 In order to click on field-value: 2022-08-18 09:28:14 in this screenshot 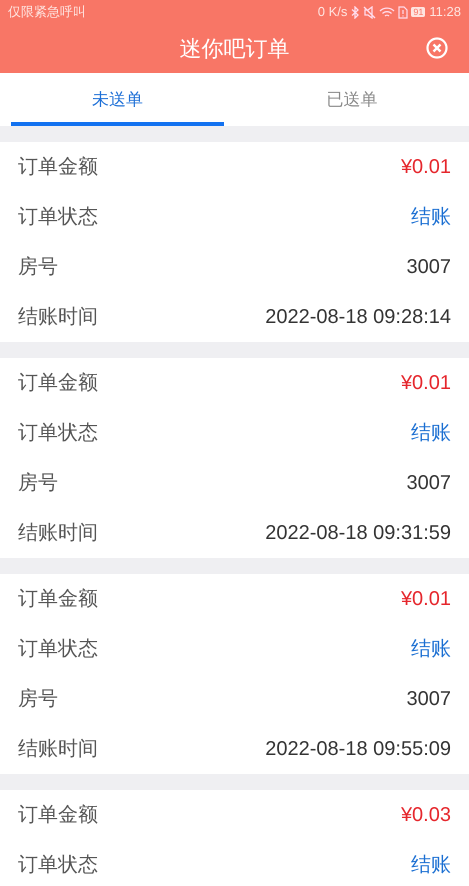, I will do `click(358, 317)`.